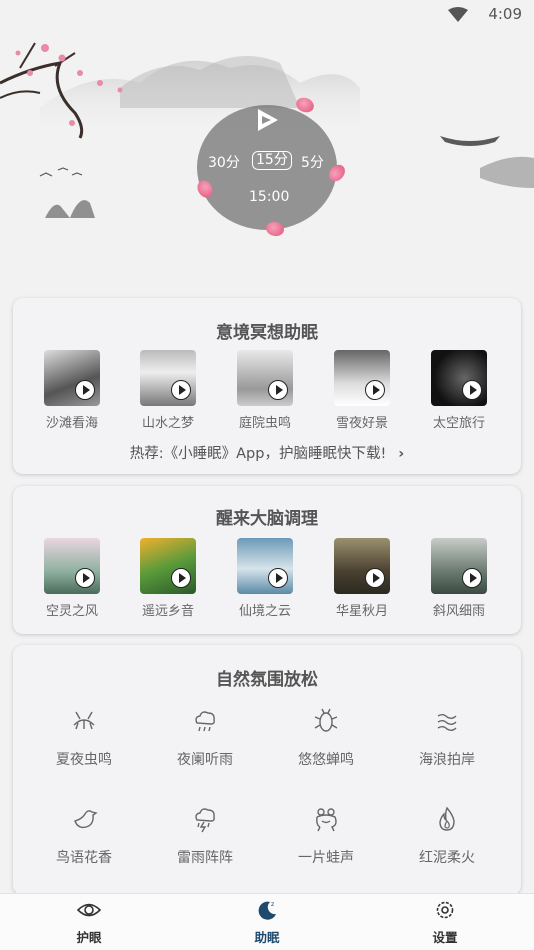  What do you see at coordinates (326, 820) in the screenshot?
I see `frog-icon` at bounding box center [326, 820].